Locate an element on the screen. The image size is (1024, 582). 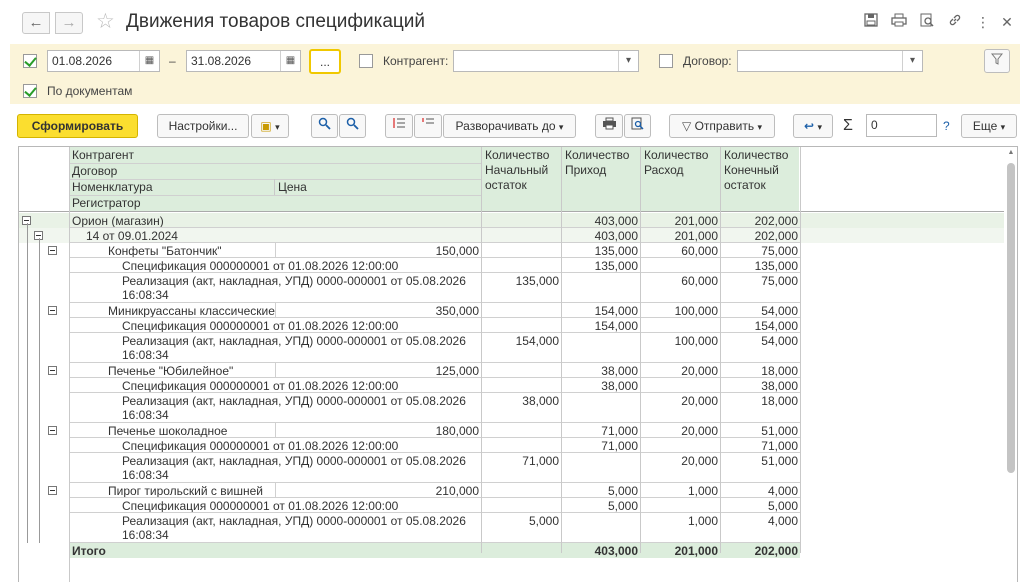
close-icon: ✕ is located at coordinates (1007, 22).